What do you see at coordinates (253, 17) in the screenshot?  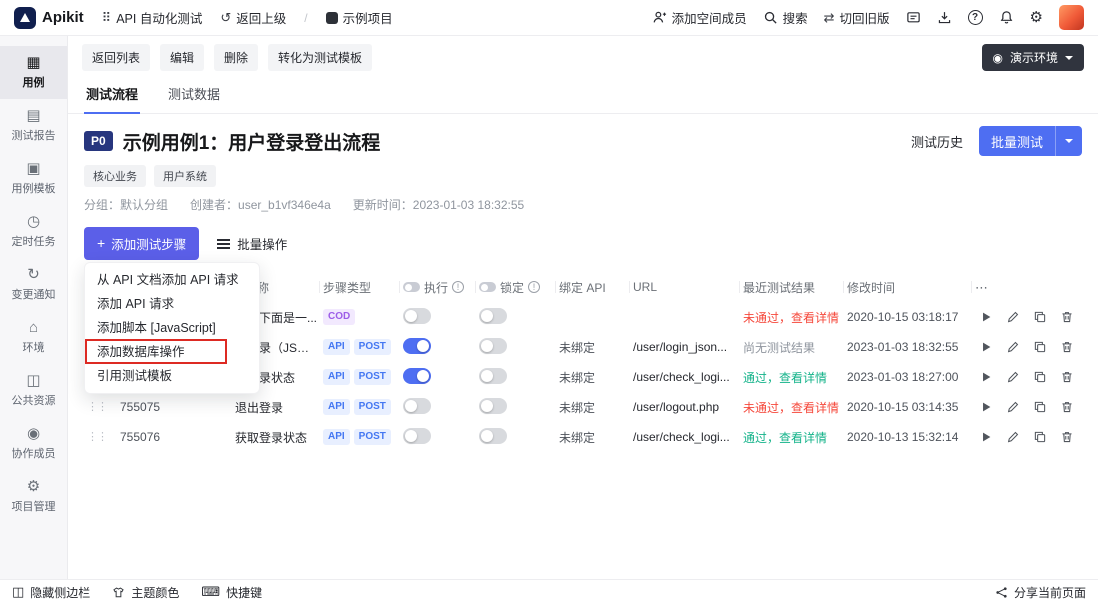 I see `back-parent-button: 返回上级` at bounding box center [253, 17].